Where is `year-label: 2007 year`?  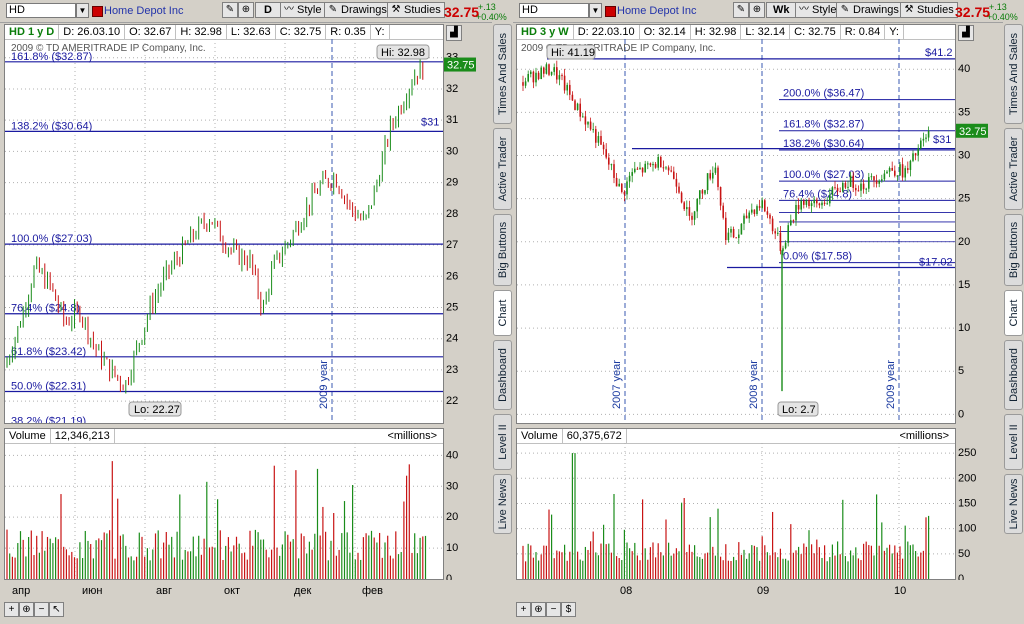
year-label: 2007 year is located at coordinates (617, 384).